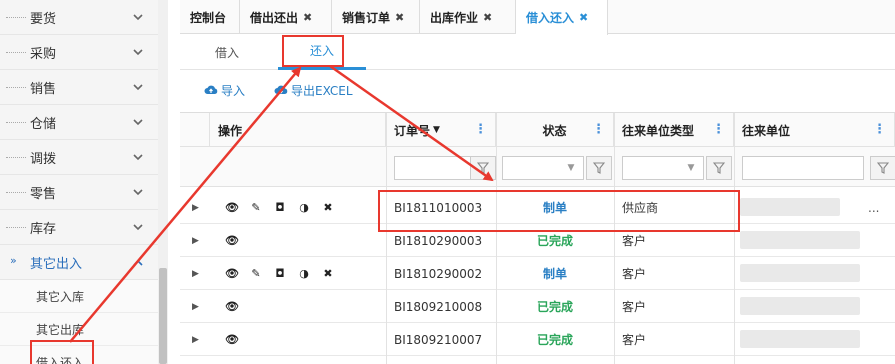 This screenshot has height=364, width=895. I want to click on import-button: 导入, so click(224, 90).